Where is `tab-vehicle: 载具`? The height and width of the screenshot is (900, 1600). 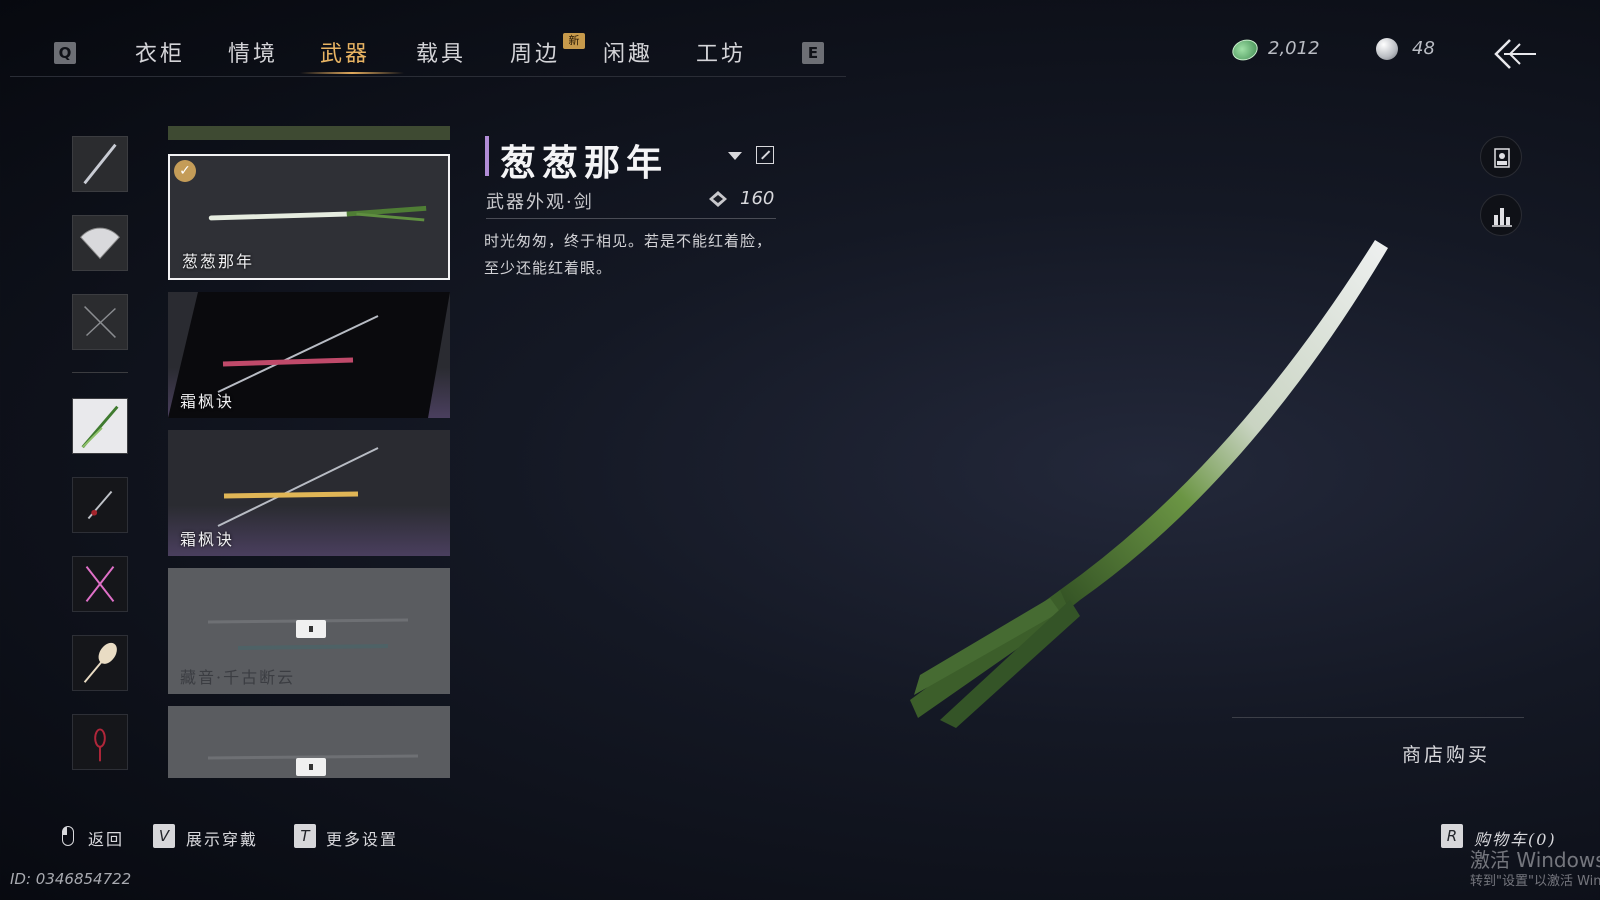 tab-vehicle: 载具 is located at coordinates (441, 52).